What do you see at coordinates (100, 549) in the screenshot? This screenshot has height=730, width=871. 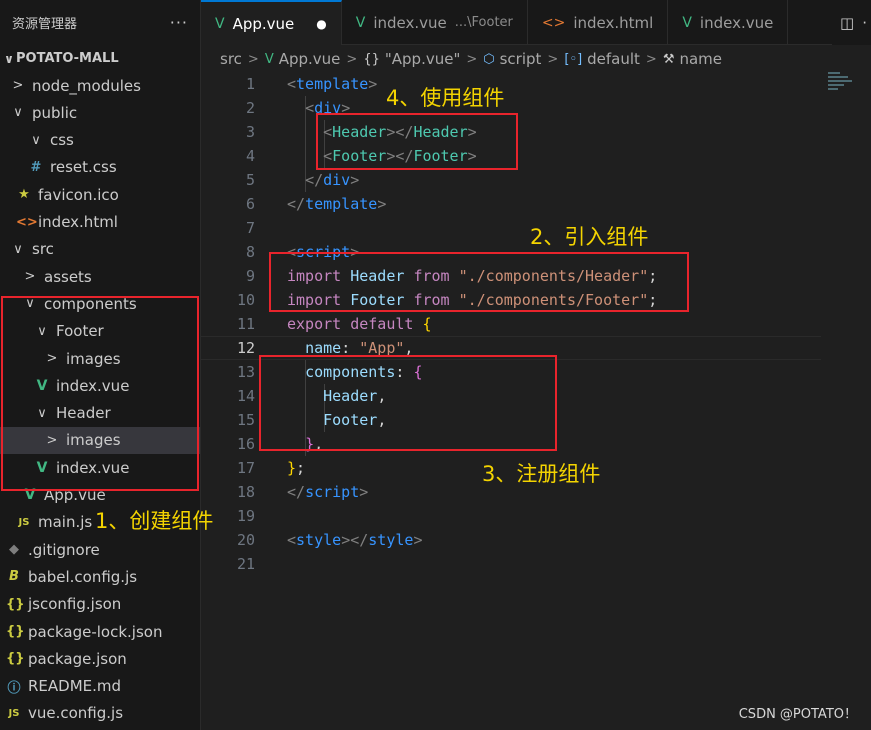 I see `tree-item-gitignore: ◆ .gitignore` at bounding box center [100, 549].